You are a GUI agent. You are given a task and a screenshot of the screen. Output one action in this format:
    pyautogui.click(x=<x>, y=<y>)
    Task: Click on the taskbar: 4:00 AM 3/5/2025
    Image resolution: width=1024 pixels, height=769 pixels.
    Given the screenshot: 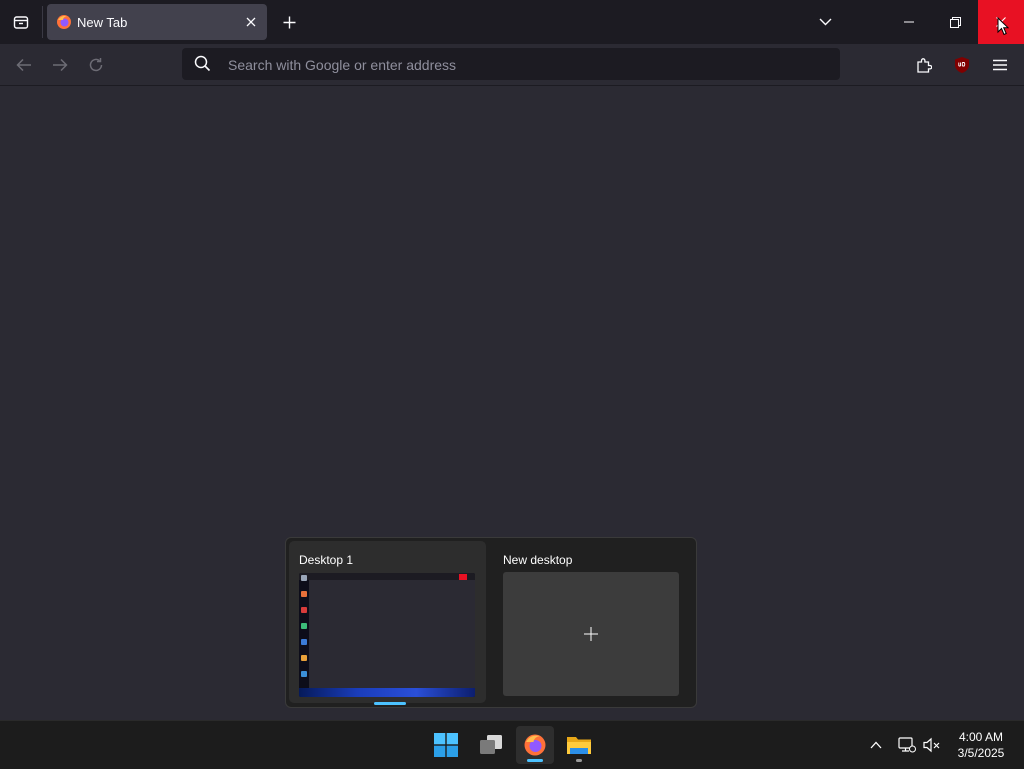 What is the action you would take?
    pyautogui.click(x=512, y=744)
    